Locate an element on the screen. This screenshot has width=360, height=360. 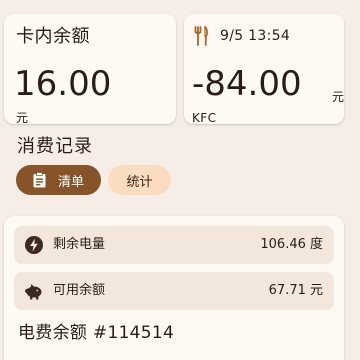
remaining-power-value: 106.46 度 is located at coordinates (291, 244).